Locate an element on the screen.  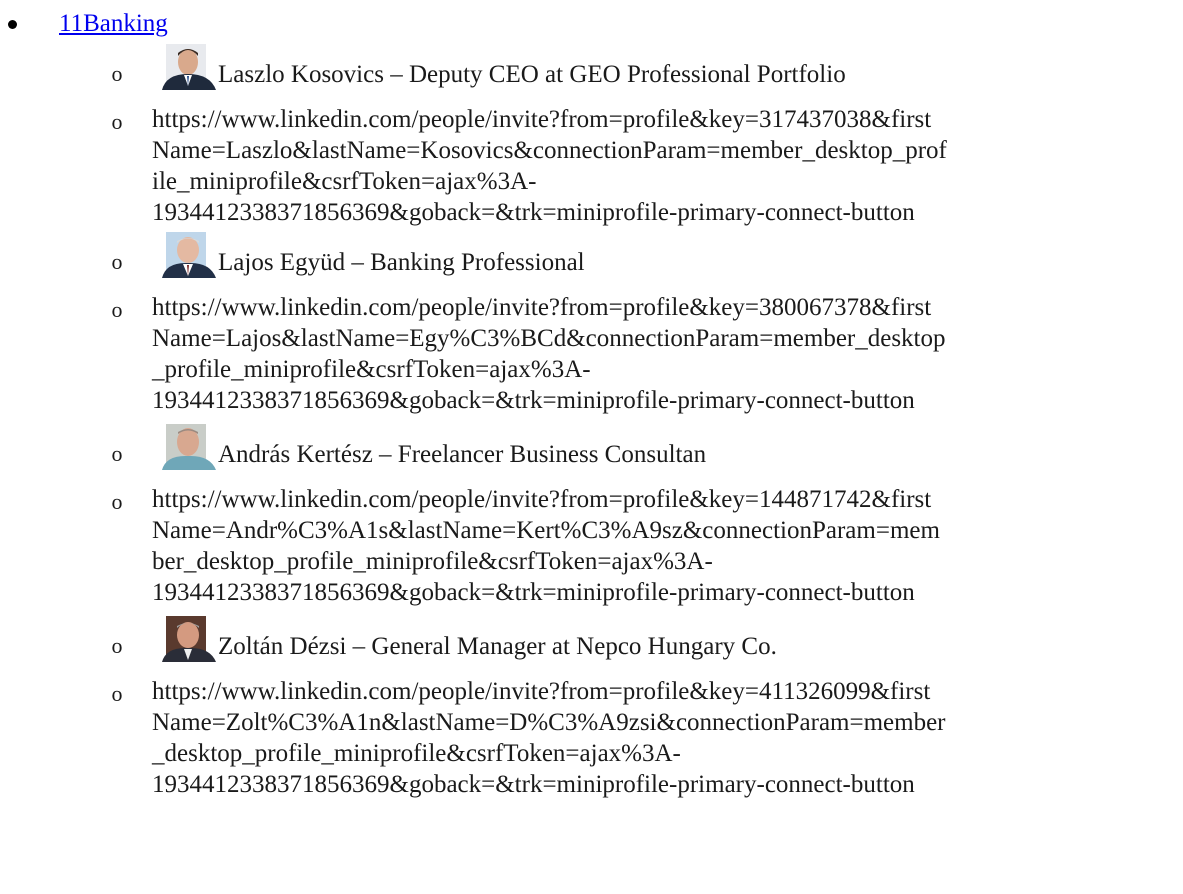
url-line: _profile_miniprofile&csrfToken=ajax%3A- is located at coordinates (371, 369).